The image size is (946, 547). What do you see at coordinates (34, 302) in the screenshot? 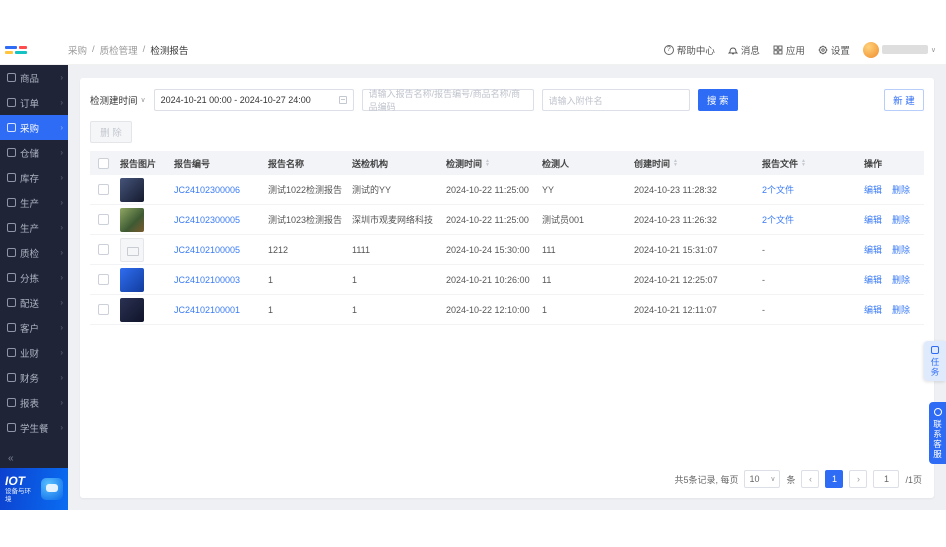
I see `sidebar-item-delivery: 配送 ›` at bounding box center [34, 302].